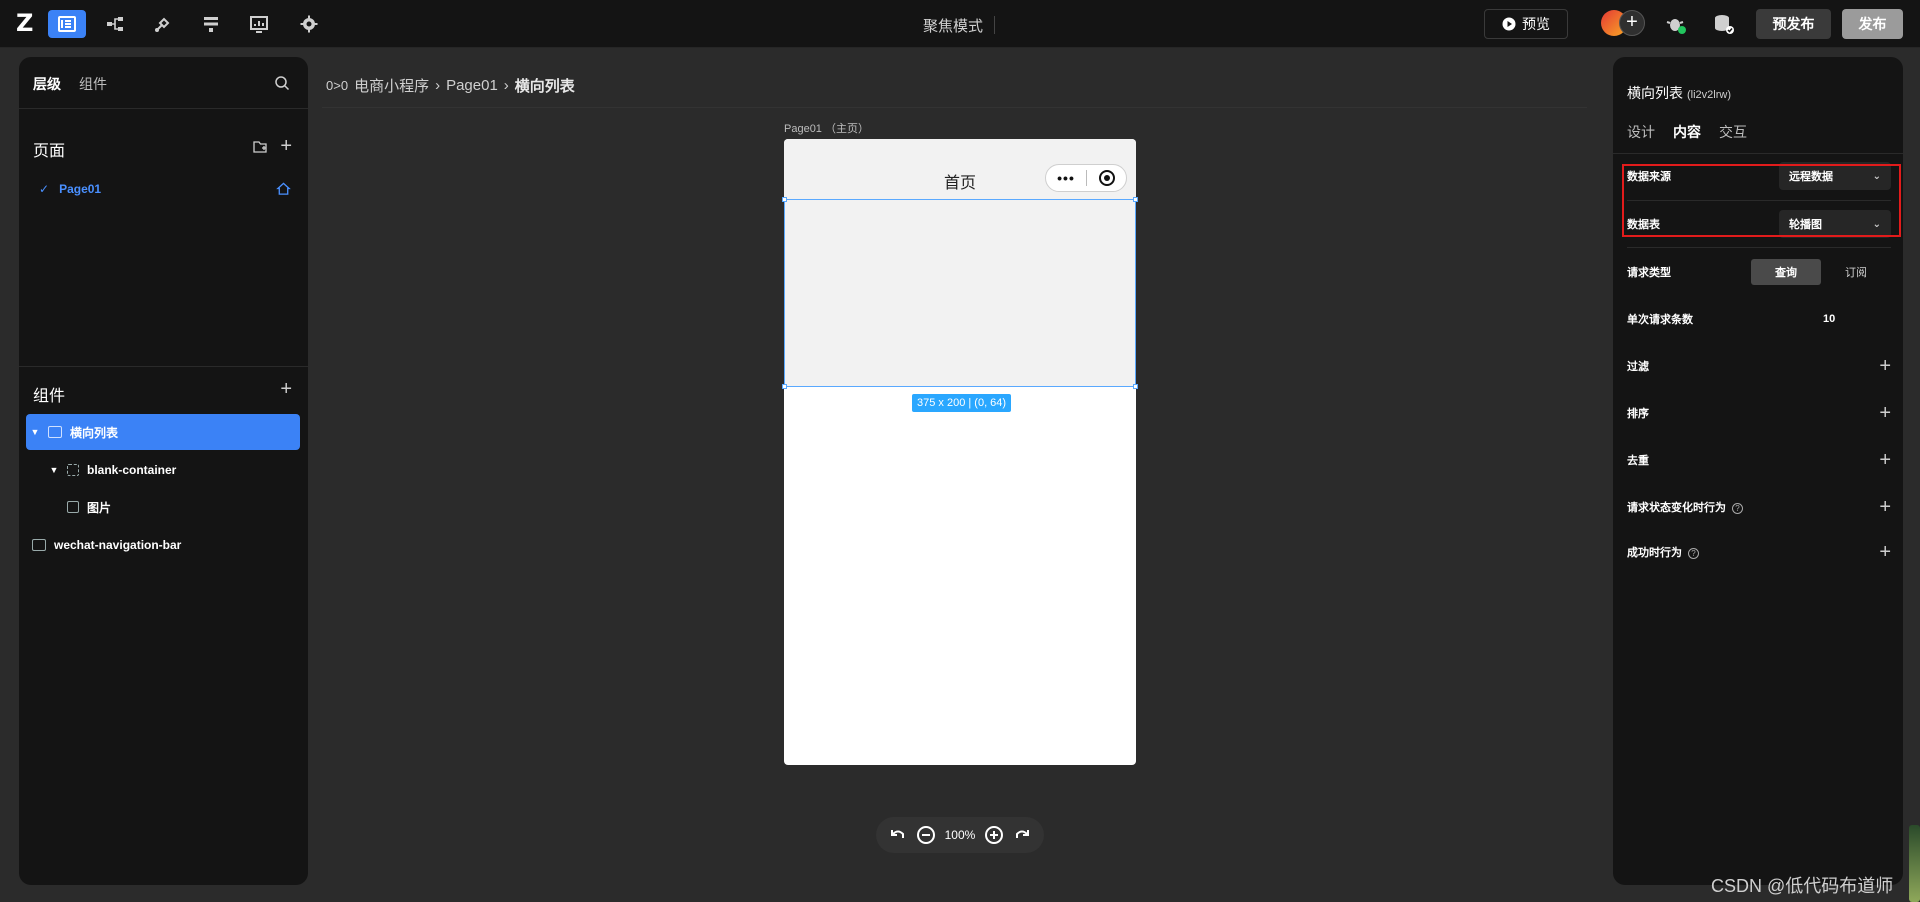  I want to click on zoom-in-icon, so click(994, 835).